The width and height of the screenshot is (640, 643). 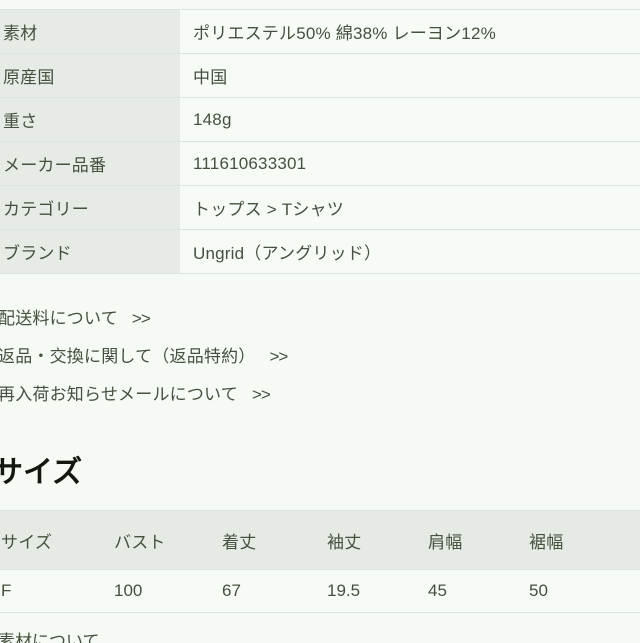 I want to click on table-row: 素材 ポリエステル50% 綿38% レーヨン12%, so click(x=320, y=32).